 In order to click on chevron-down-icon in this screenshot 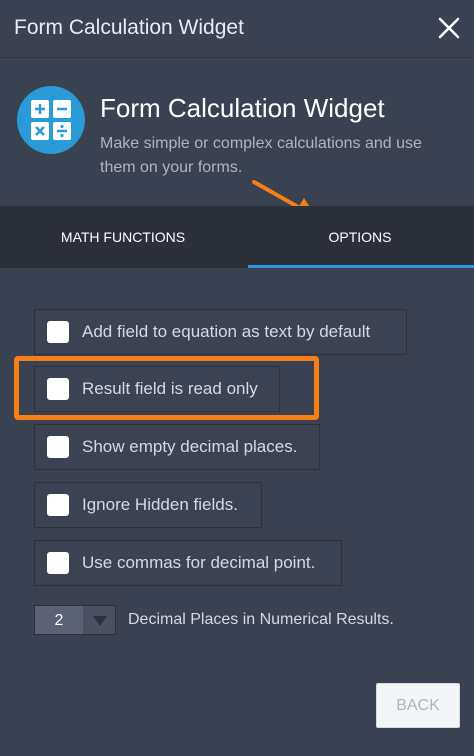, I will do `click(100, 621)`.